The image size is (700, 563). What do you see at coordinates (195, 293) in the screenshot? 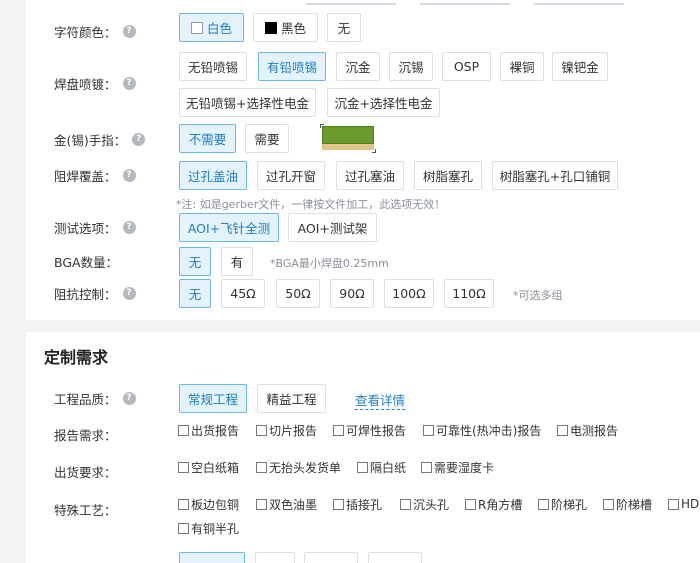
I see `impedance-option-none: 无` at bounding box center [195, 293].